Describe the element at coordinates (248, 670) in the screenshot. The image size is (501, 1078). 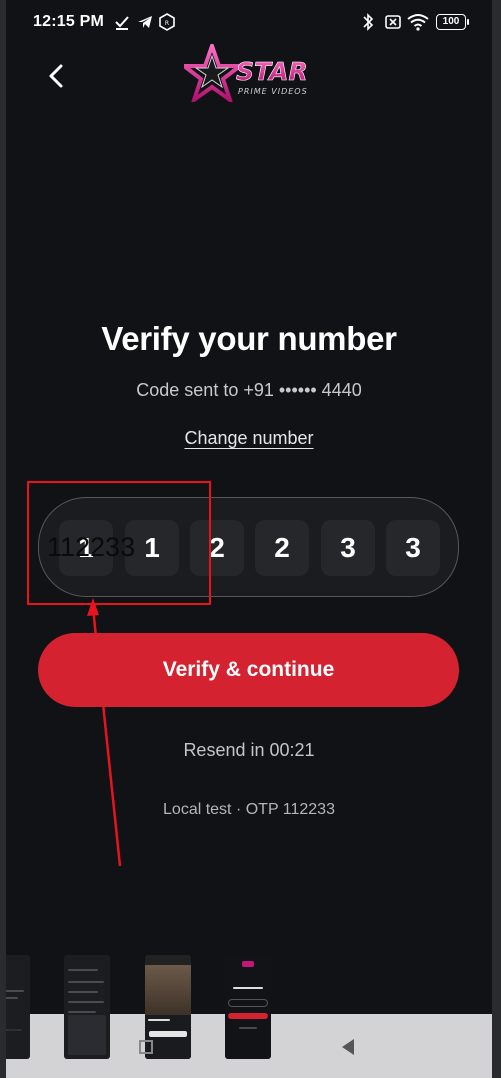
I see `verify-continue-button: Verify & continue` at that location.